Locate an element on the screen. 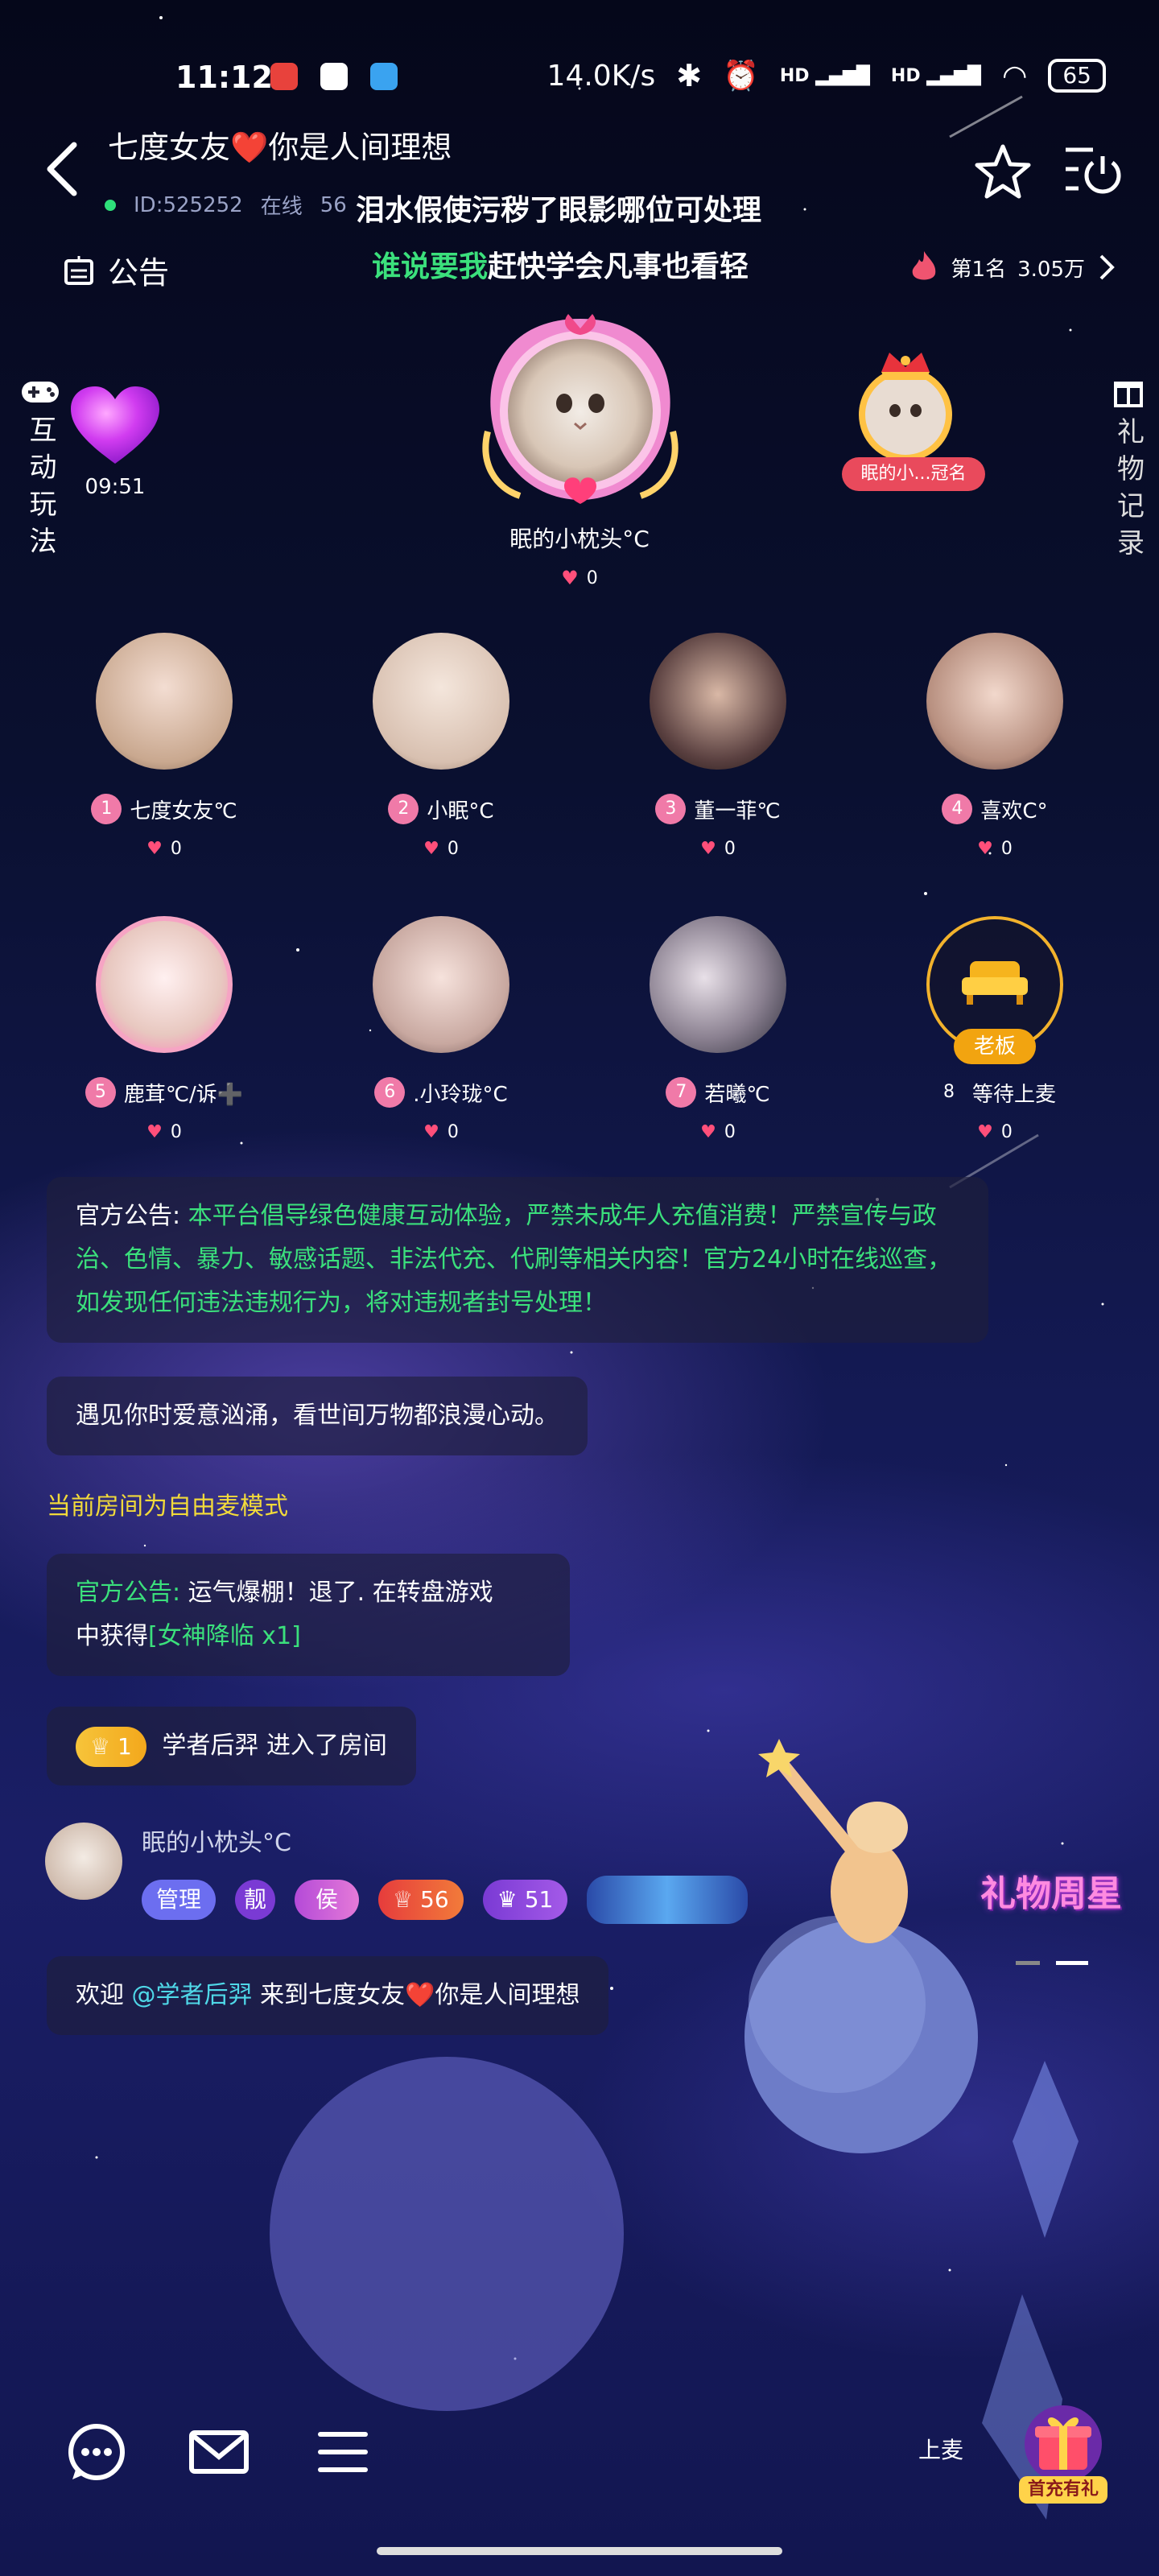 The image size is (1159, 2576). favorite-button is located at coordinates (1003, 172).